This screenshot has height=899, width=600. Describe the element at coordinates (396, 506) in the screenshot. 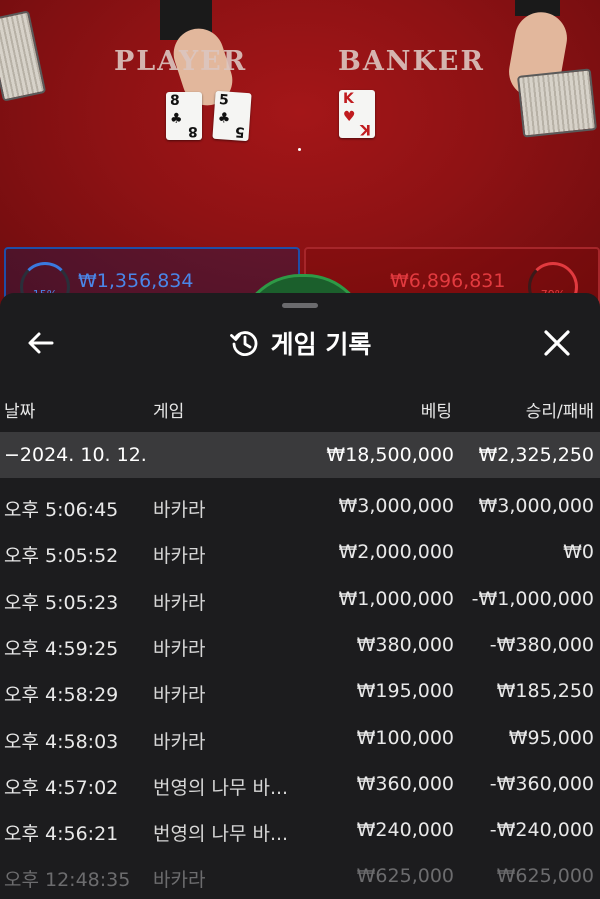

I see `row-bet: ₩3,000,000` at that location.